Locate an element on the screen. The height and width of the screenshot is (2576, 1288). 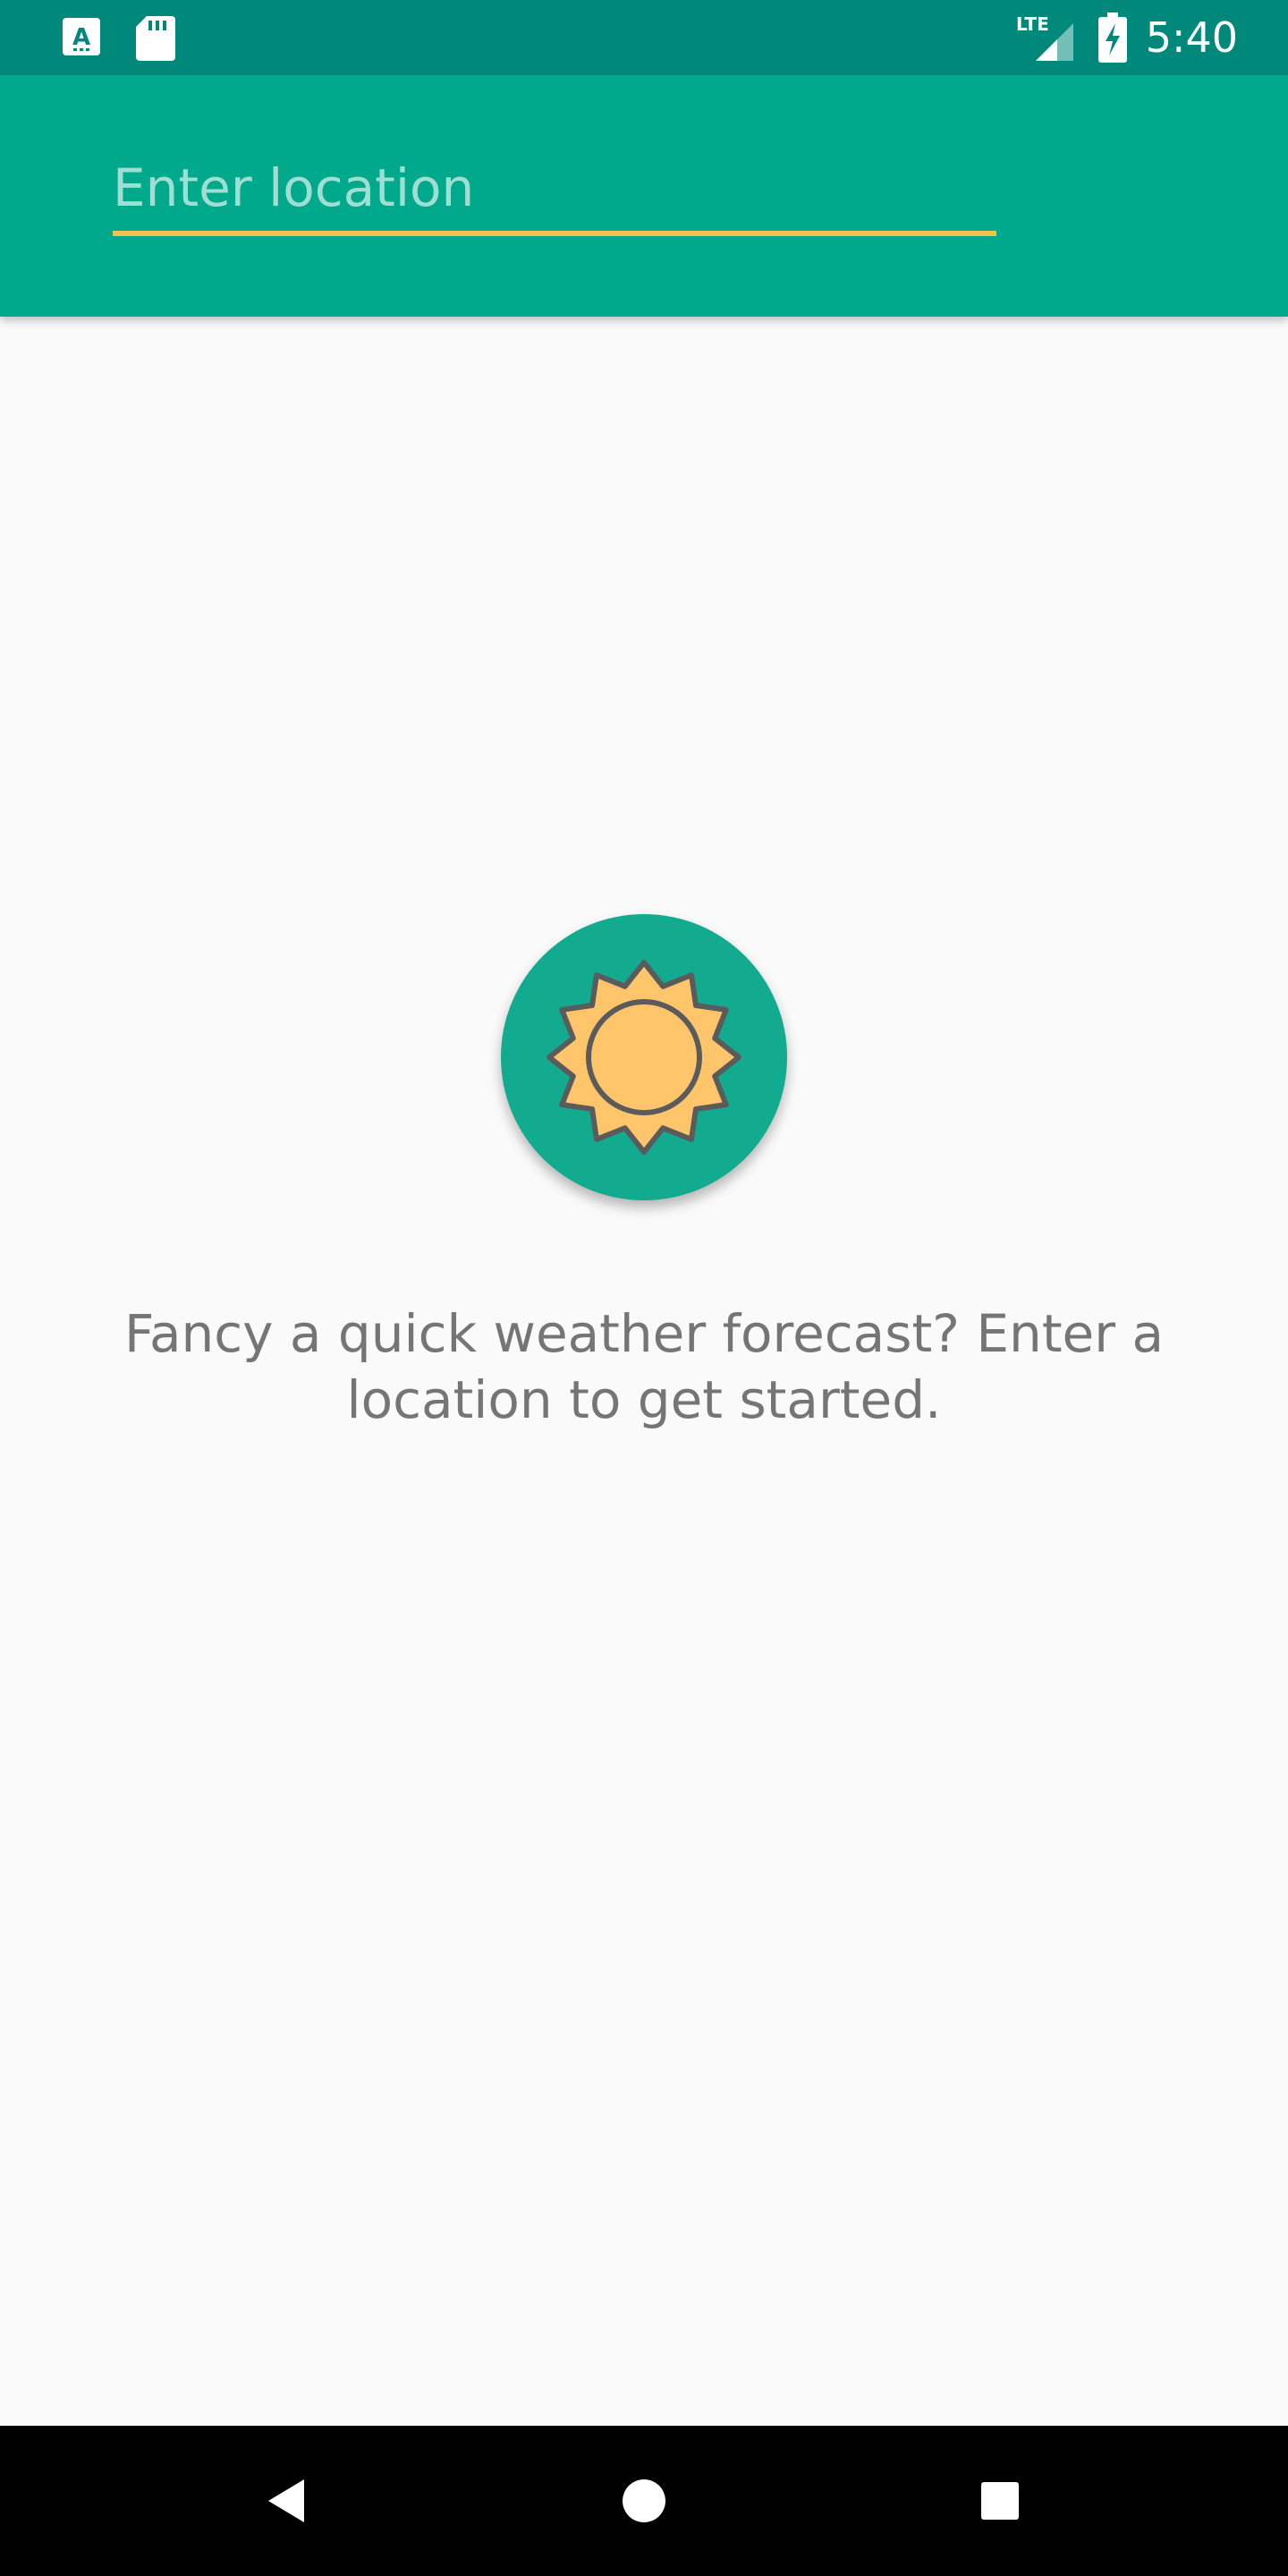
weather-badge is located at coordinates (644, 1057).